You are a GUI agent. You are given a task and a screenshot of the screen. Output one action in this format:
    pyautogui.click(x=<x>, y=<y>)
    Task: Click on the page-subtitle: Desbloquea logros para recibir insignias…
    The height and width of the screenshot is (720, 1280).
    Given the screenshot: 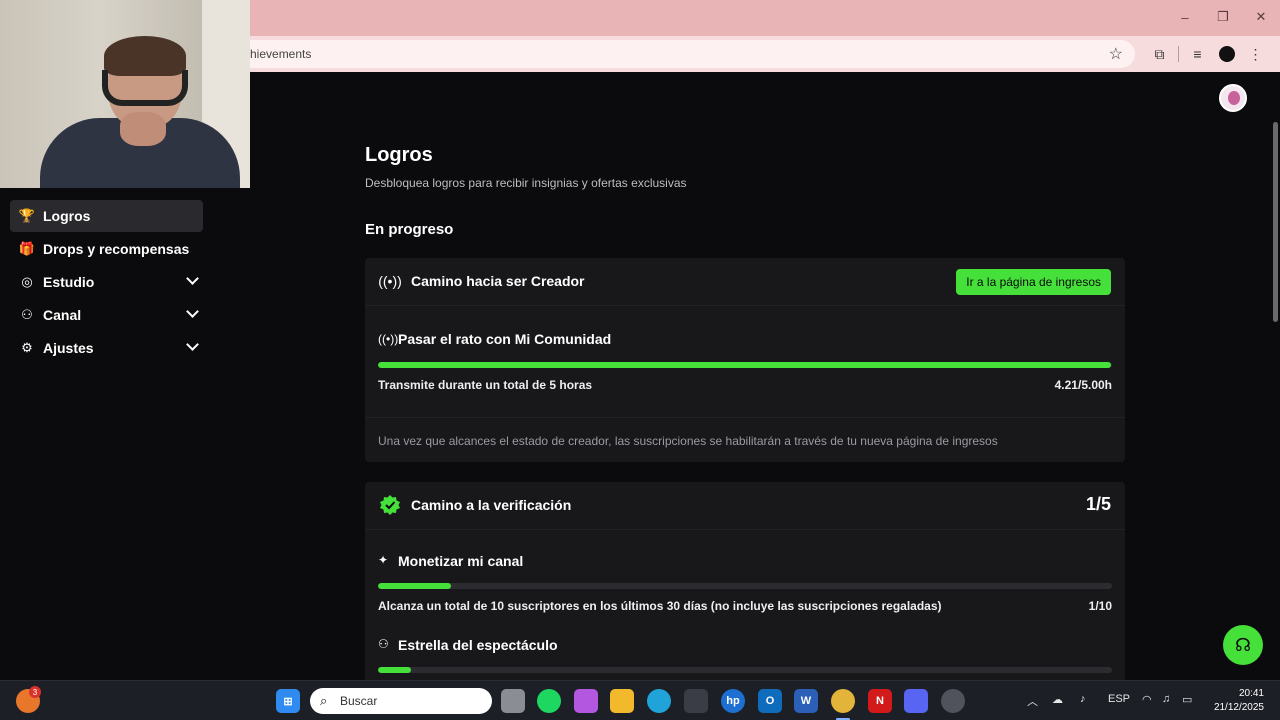 What is the action you would take?
    pyautogui.click(x=526, y=183)
    